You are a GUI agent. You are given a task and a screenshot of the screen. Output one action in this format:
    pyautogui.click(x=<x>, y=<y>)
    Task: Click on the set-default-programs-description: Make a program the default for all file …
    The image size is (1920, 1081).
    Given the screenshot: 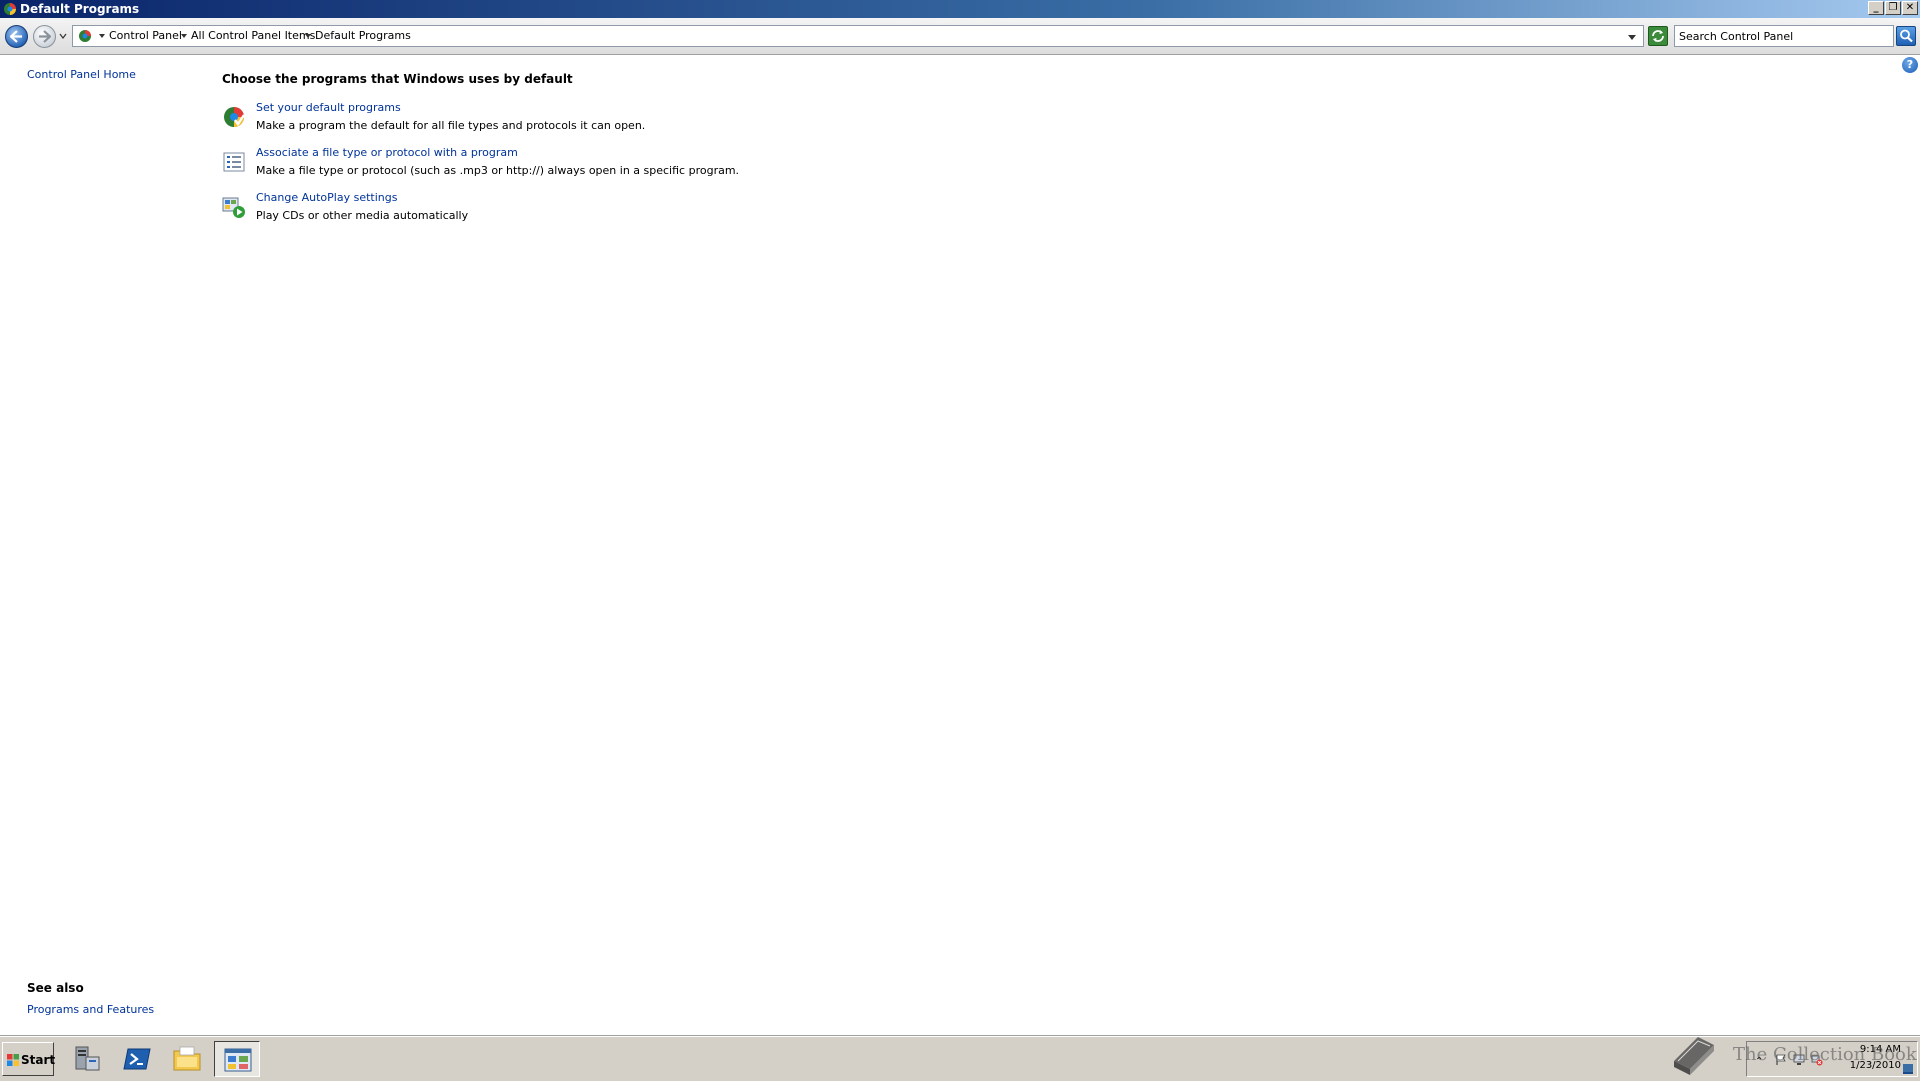 What is the action you would take?
    pyautogui.click(x=451, y=125)
    